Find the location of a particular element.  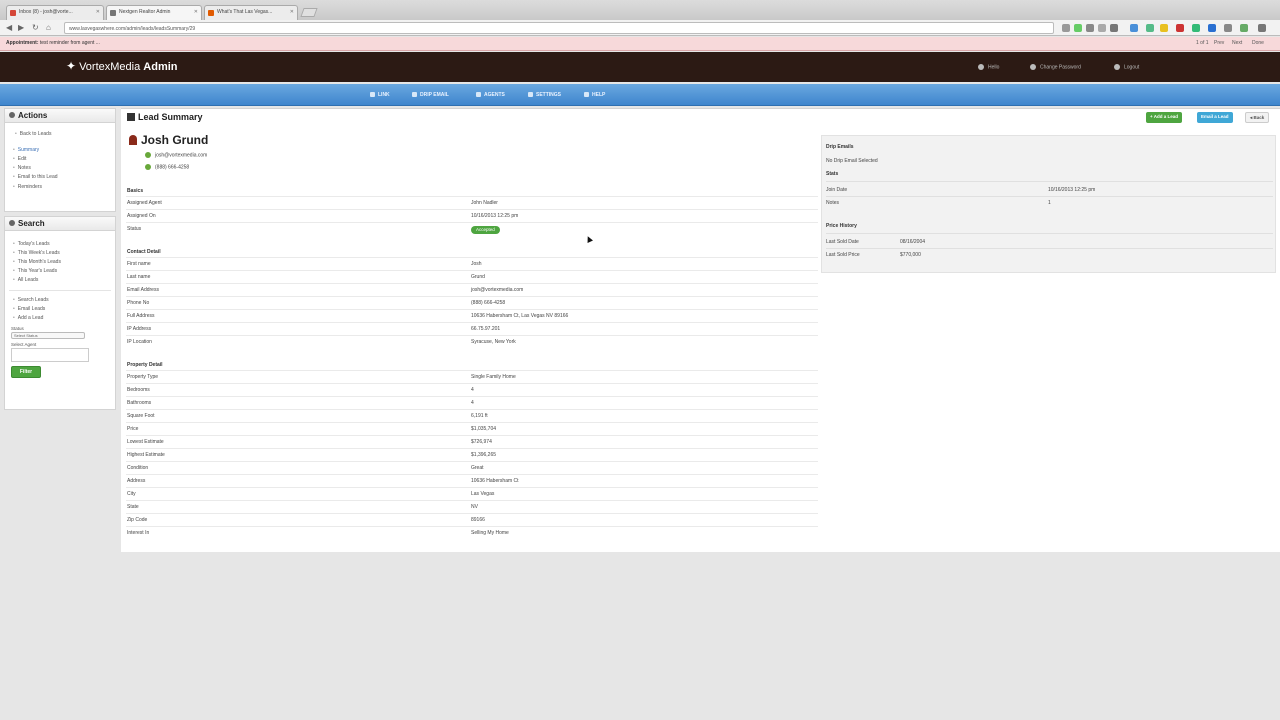

brand-logo: ✦ VortexMedia Admin is located at coordinates (122, 66).